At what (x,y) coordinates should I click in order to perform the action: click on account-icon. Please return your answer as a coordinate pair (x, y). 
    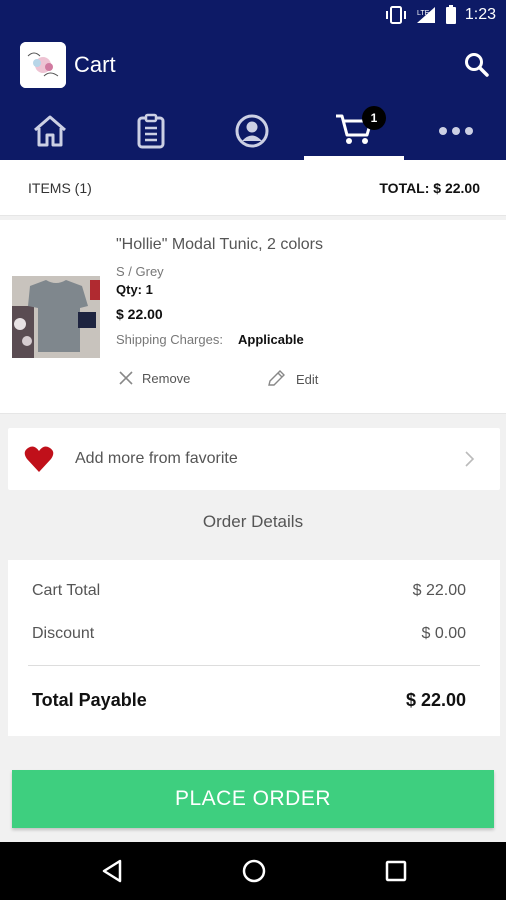
    Looking at the image, I should click on (252, 131).